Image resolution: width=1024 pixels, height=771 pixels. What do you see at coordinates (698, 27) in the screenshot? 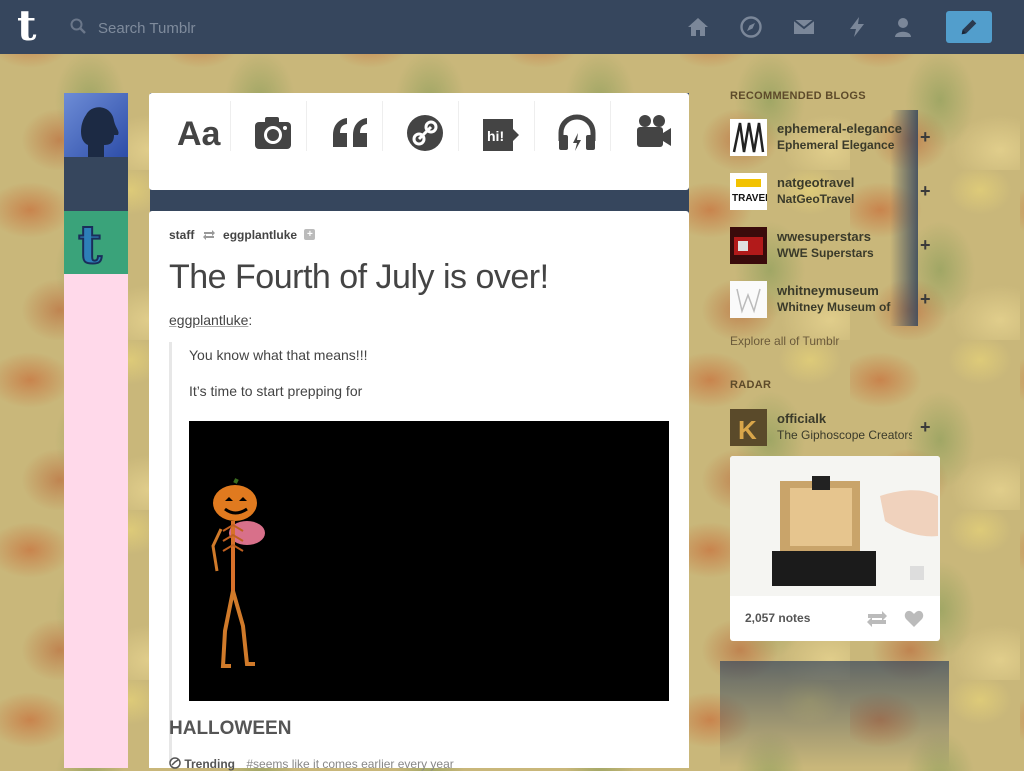
I see `home-icon` at bounding box center [698, 27].